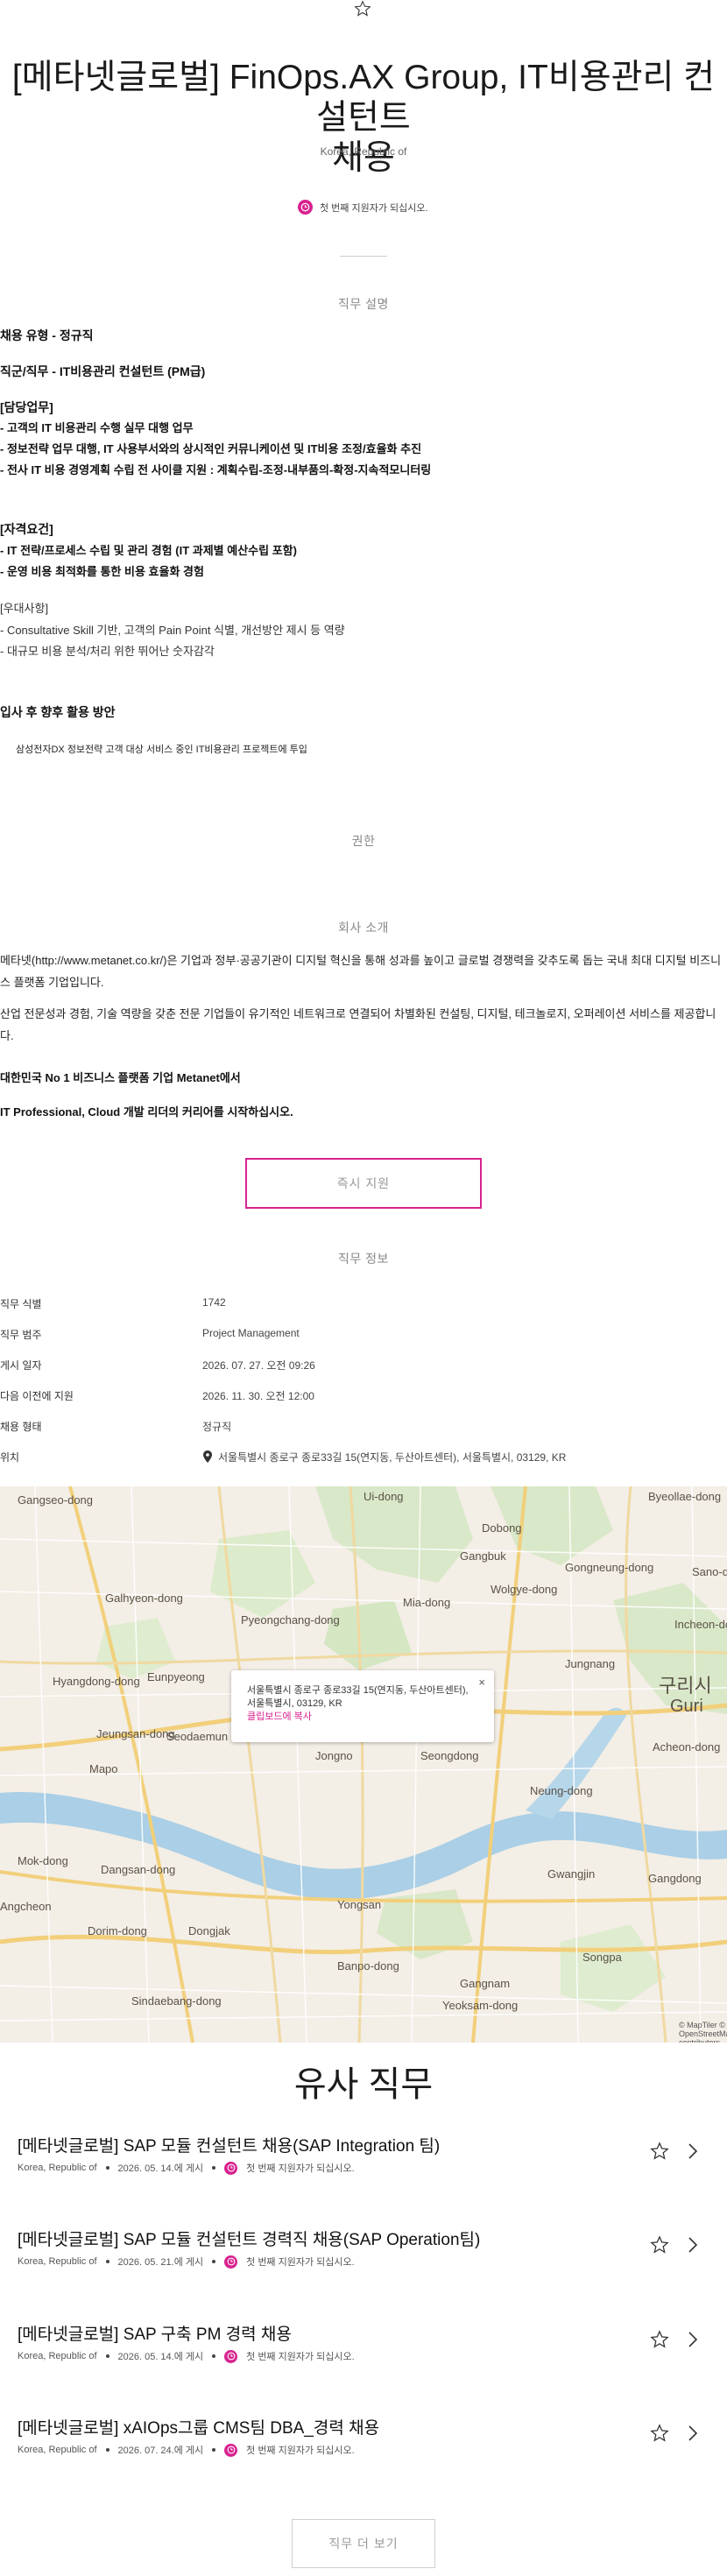 Image resolution: width=727 pixels, height=2576 pixels. What do you see at coordinates (197, 1736) in the screenshot?
I see `map-label: Seodaemun` at bounding box center [197, 1736].